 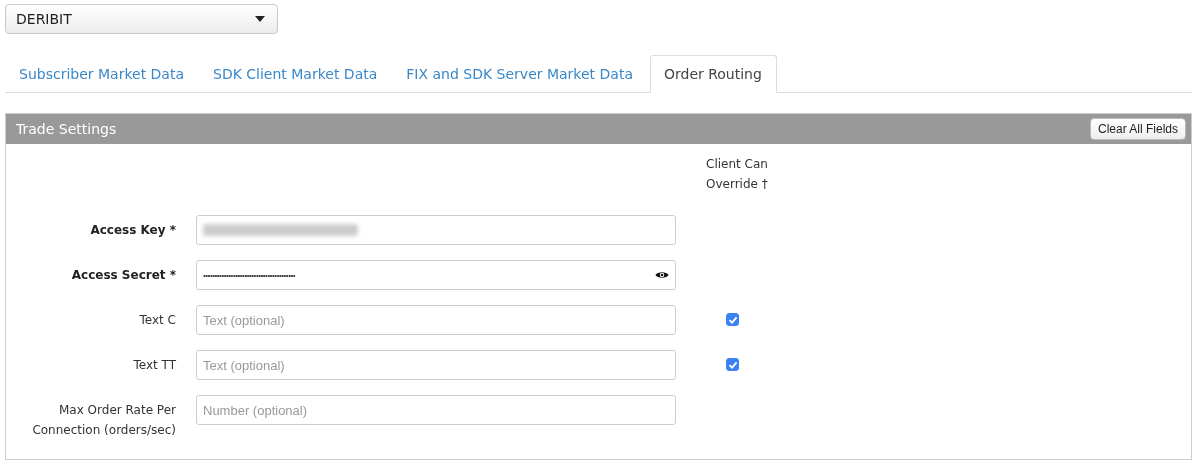 What do you see at coordinates (123, 275) in the screenshot?
I see `field-label: Access Secret *` at bounding box center [123, 275].